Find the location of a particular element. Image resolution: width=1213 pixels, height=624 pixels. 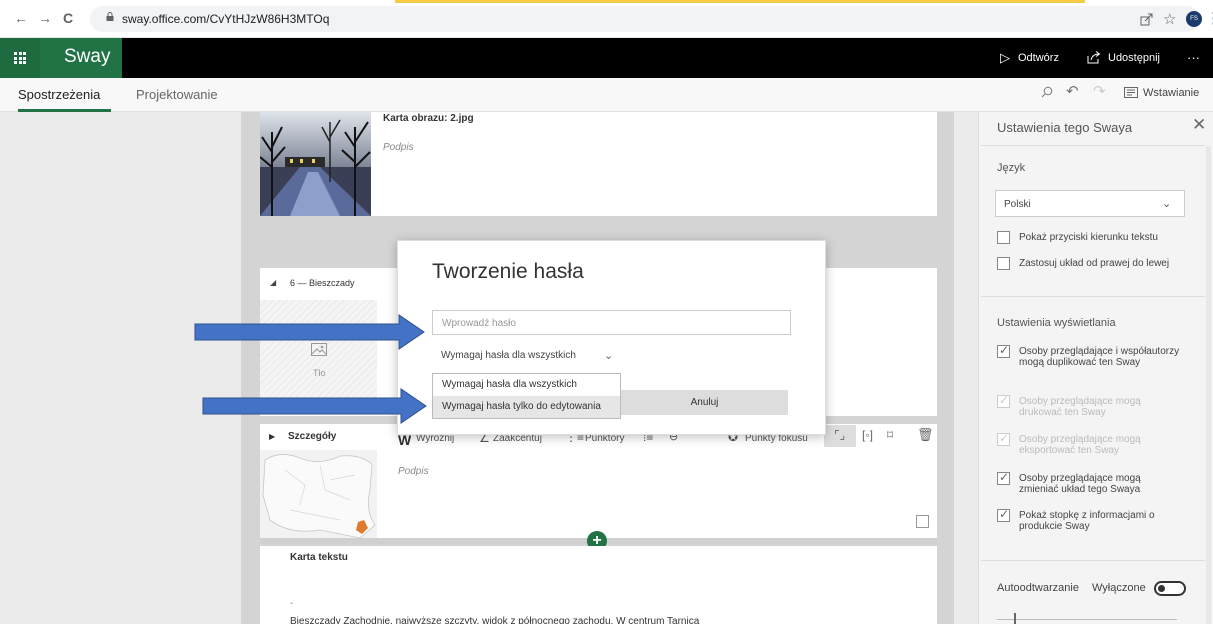

lock-icon is located at coordinates (110, 16).